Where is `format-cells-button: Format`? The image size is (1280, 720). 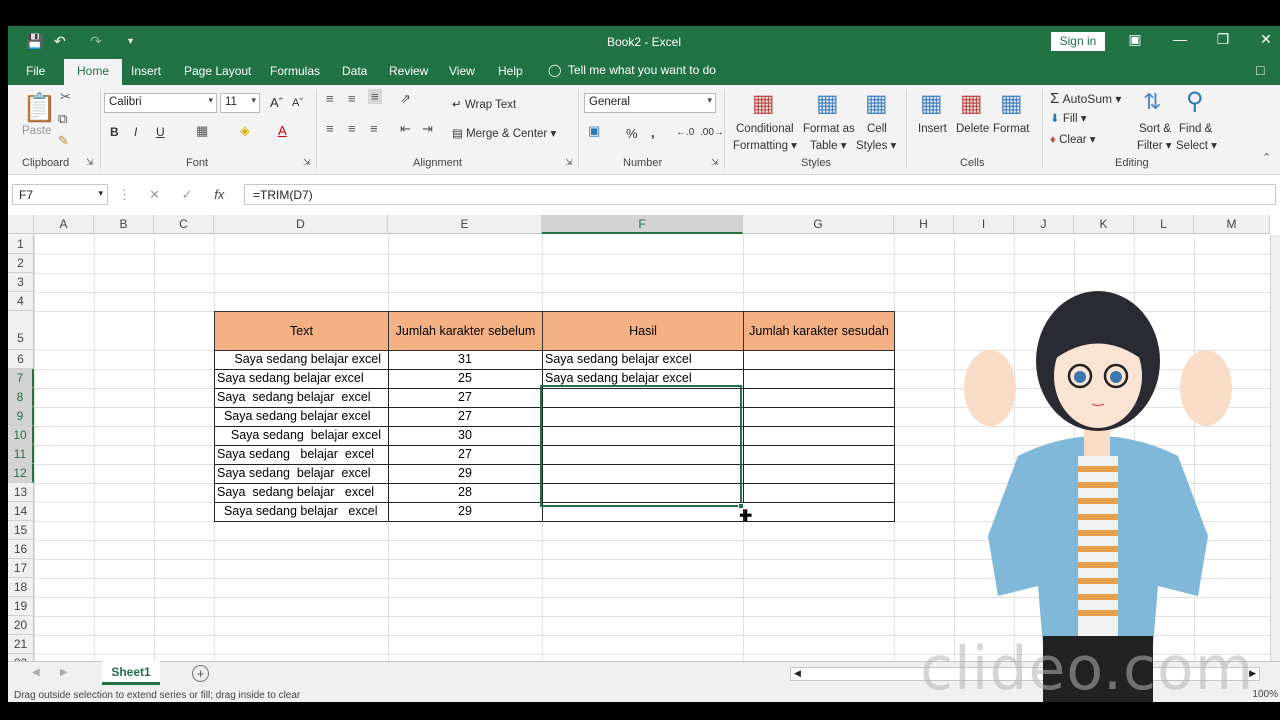
format-cells-button: Format is located at coordinates (1011, 129).